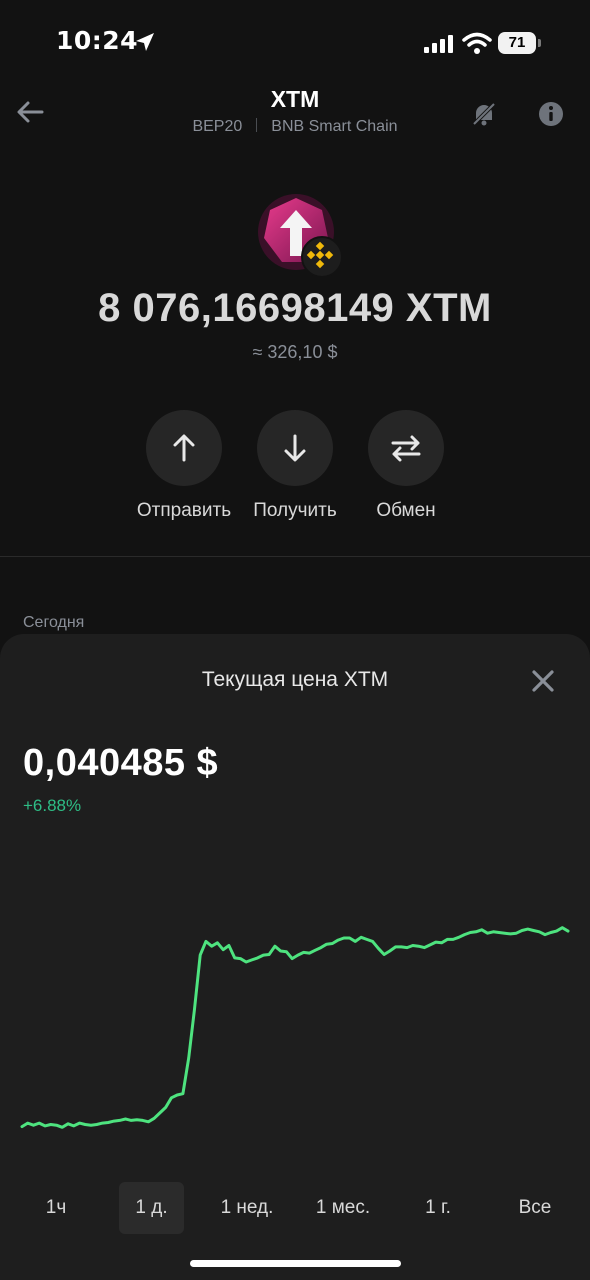 This screenshot has width=590, height=1280. I want to click on swap-icon, so click(406, 448).